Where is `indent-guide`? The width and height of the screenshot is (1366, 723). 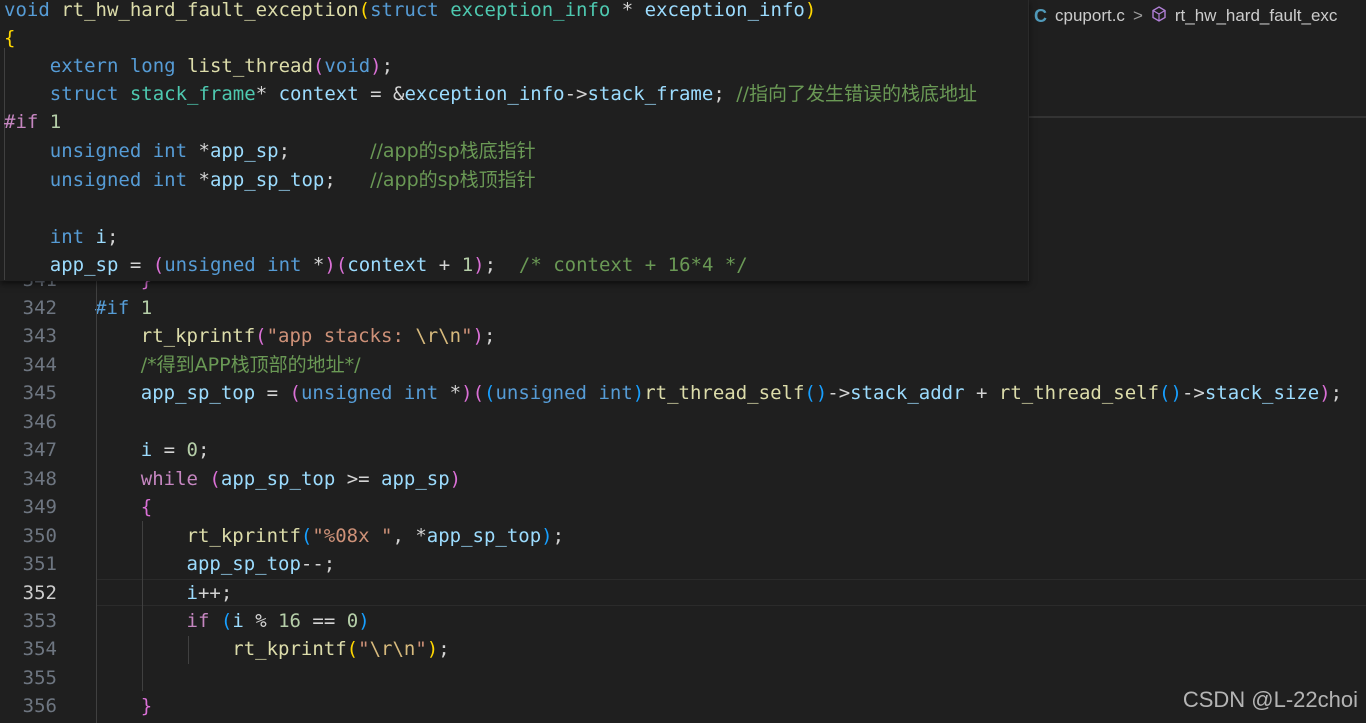
indent-guide is located at coordinates (188, 650).